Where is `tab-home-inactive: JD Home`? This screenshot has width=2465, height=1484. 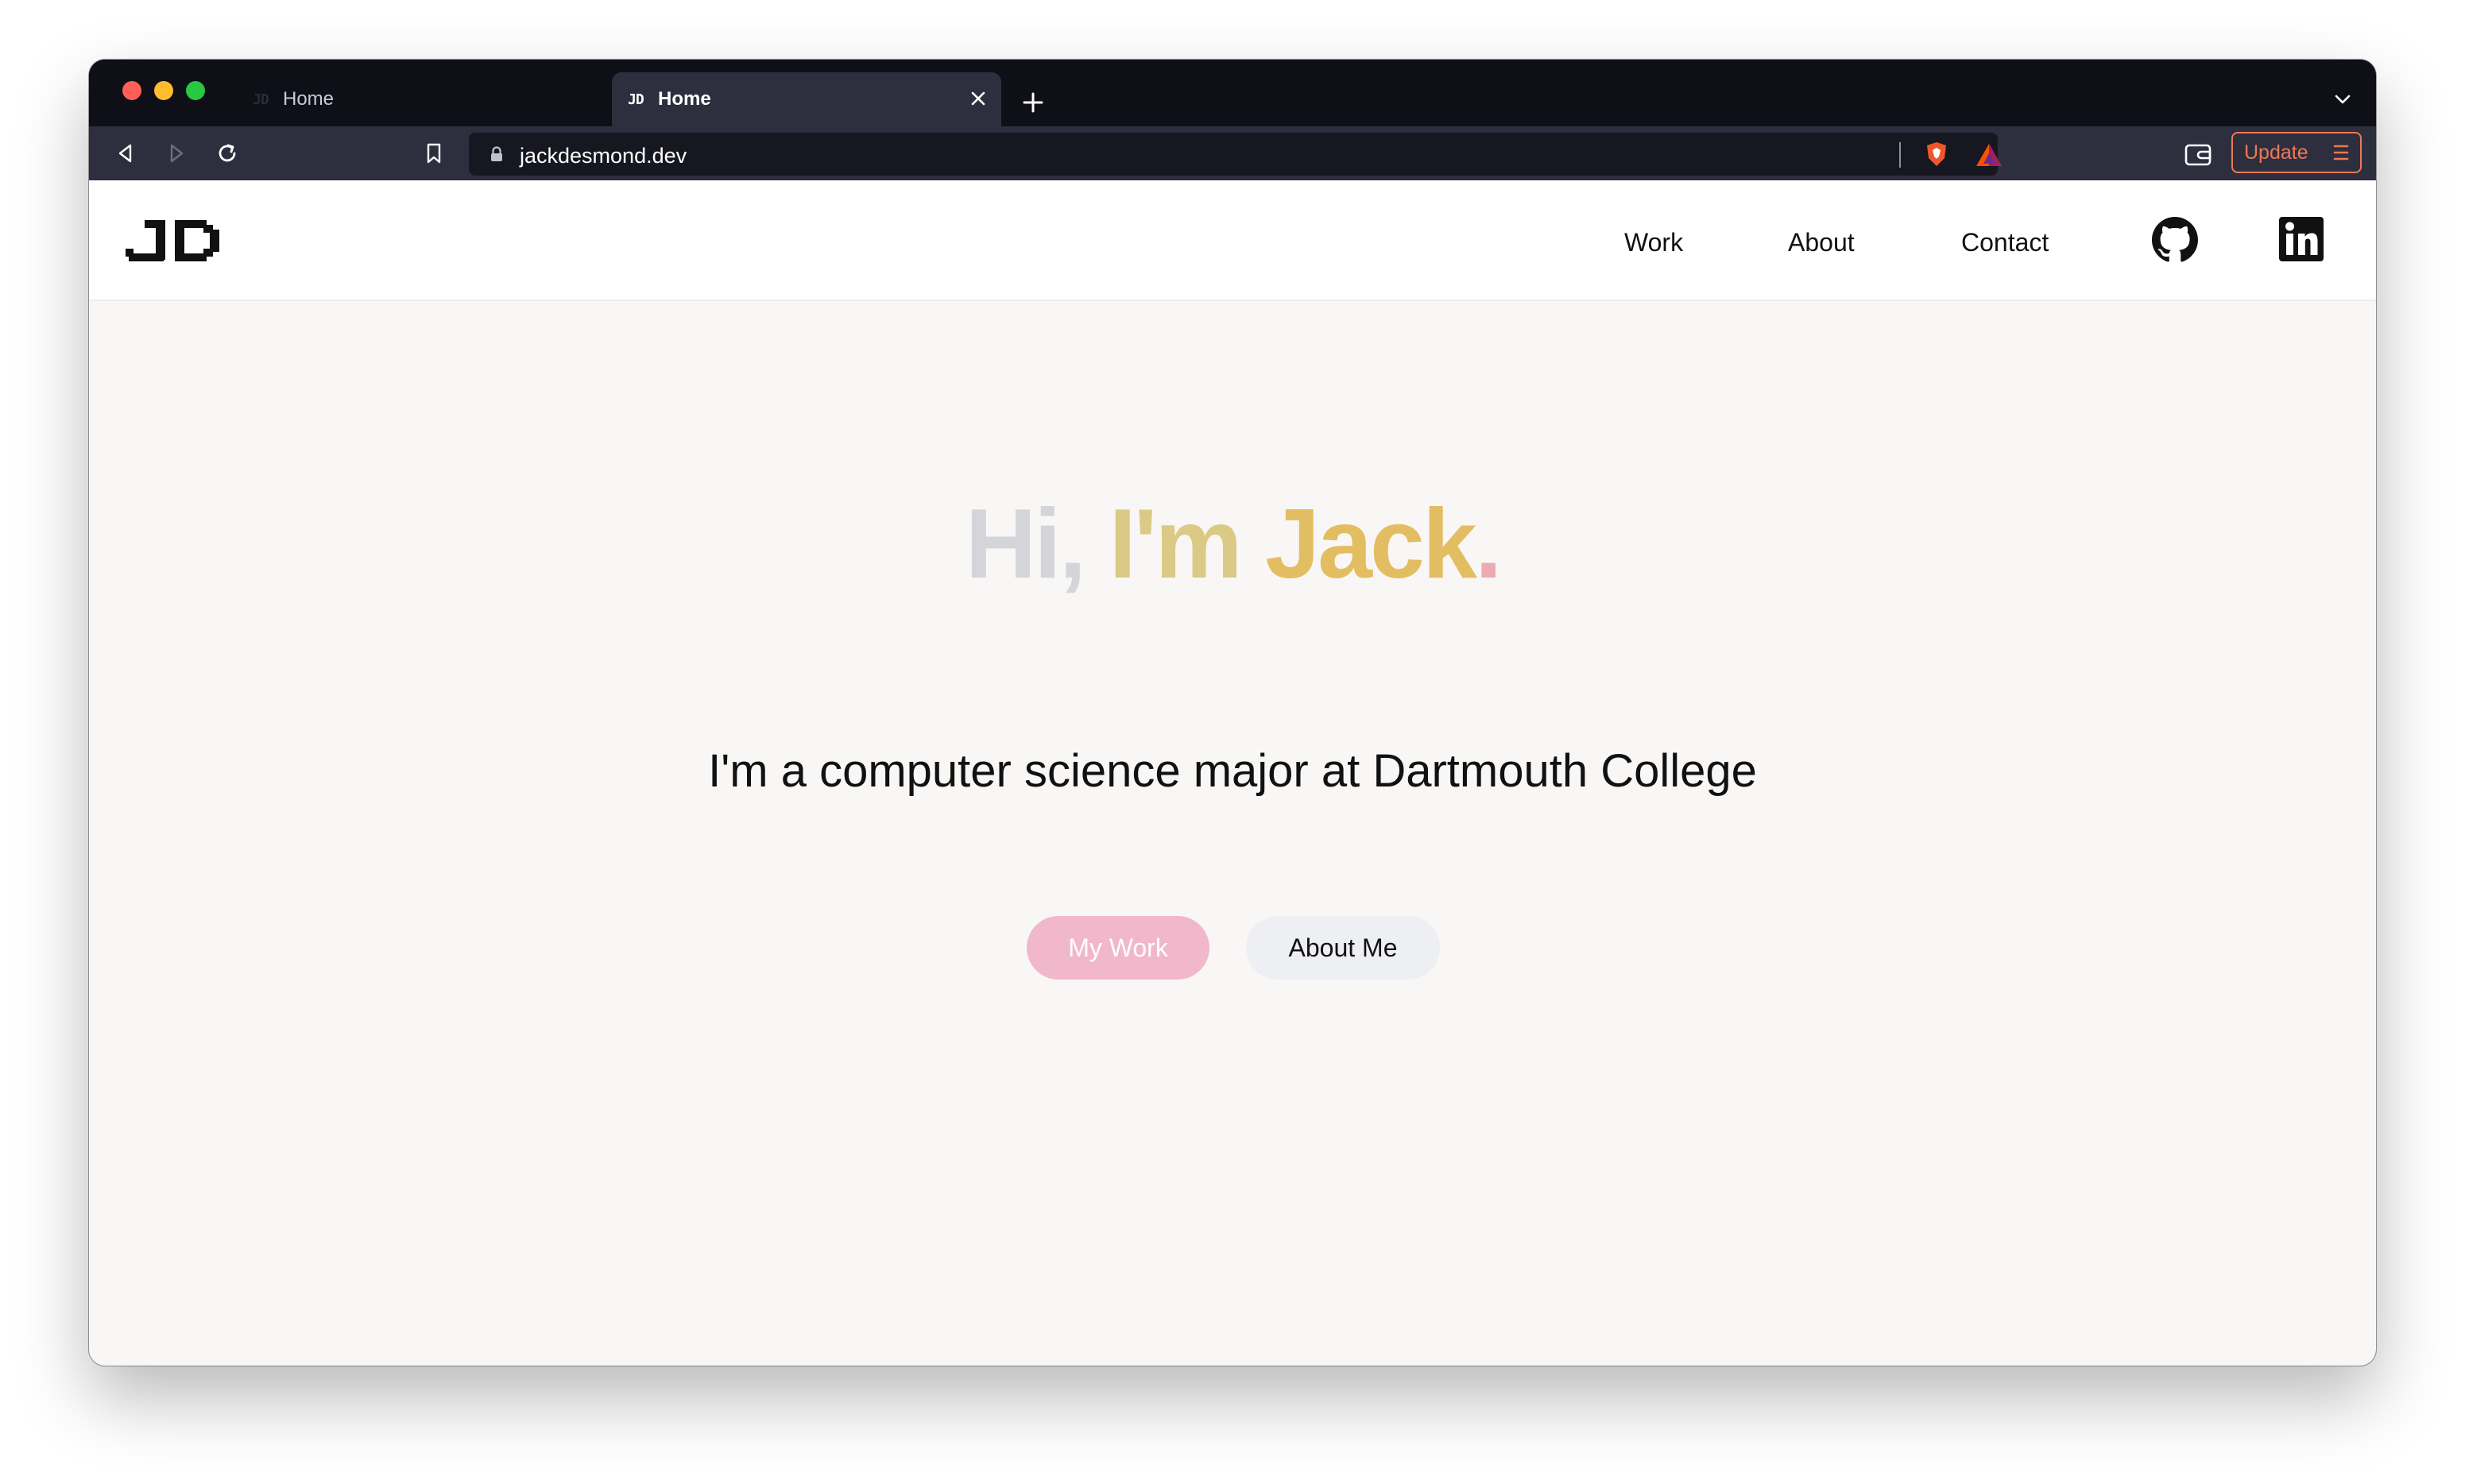
tab-home-inactive: JD Home is located at coordinates (422, 99).